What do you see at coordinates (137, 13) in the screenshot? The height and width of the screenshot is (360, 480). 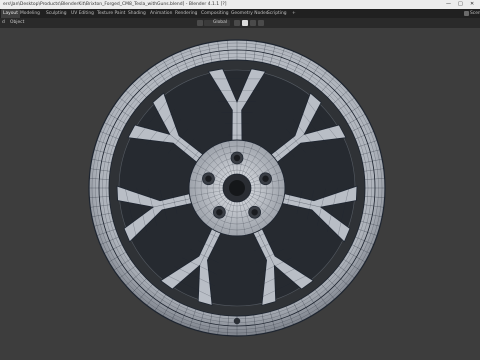 I see `tab-shading: Shading` at bounding box center [137, 13].